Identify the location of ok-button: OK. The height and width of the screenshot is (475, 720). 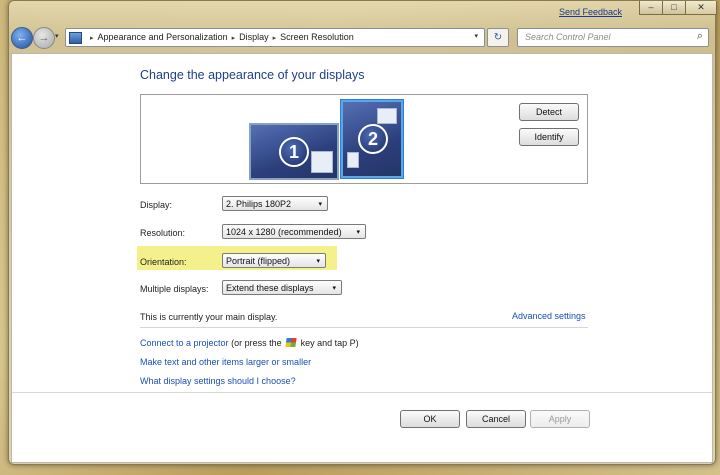
(430, 419).